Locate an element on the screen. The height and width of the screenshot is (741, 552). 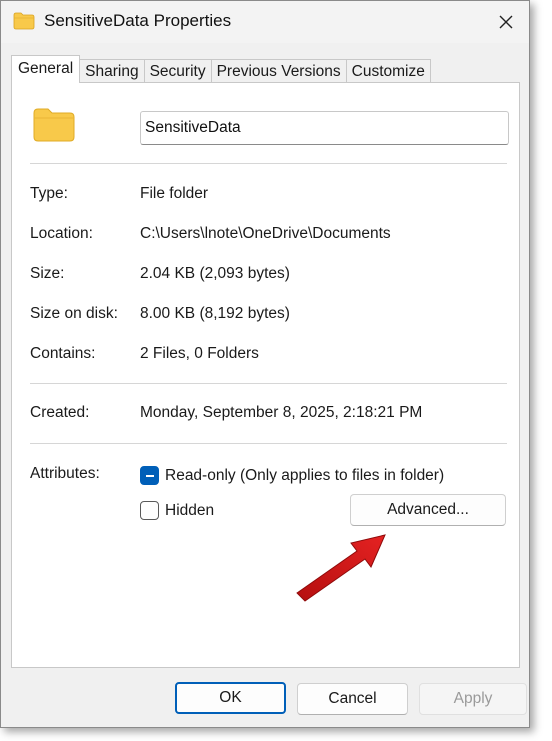
location-label: Location: is located at coordinates (61, 233).